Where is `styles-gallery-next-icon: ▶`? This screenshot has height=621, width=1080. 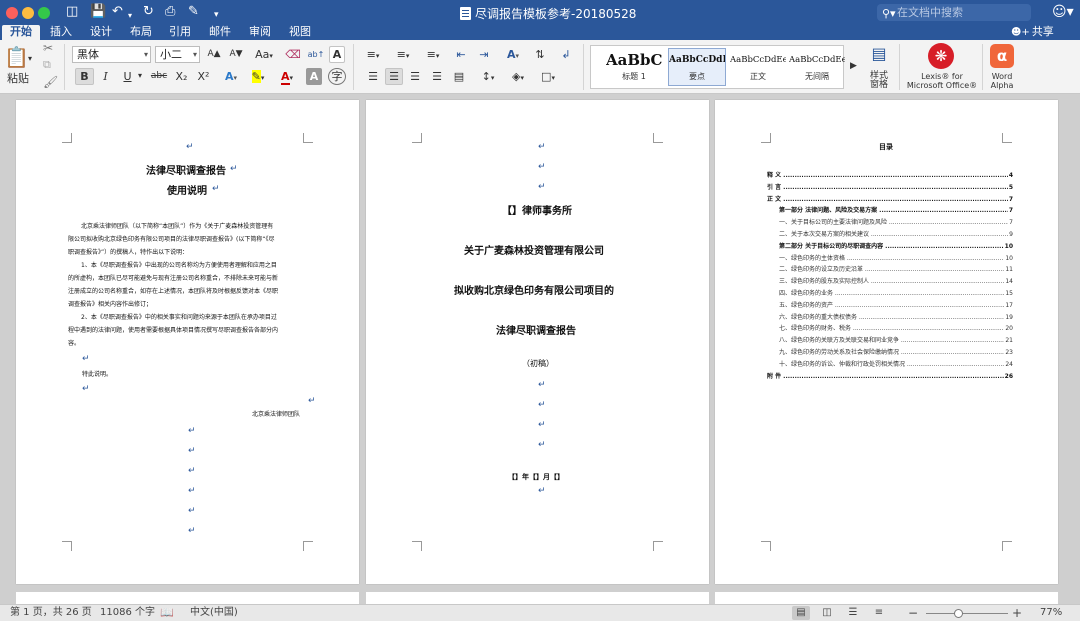
styles-gallery-next-icon: ▶ is located at coordinates (853, 66).